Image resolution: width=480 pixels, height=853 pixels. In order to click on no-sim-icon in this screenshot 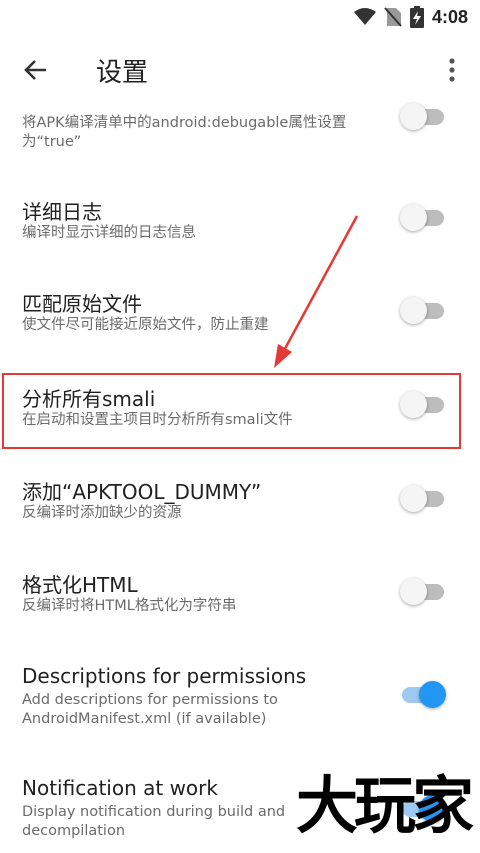, I will do `click(393, 17)`.